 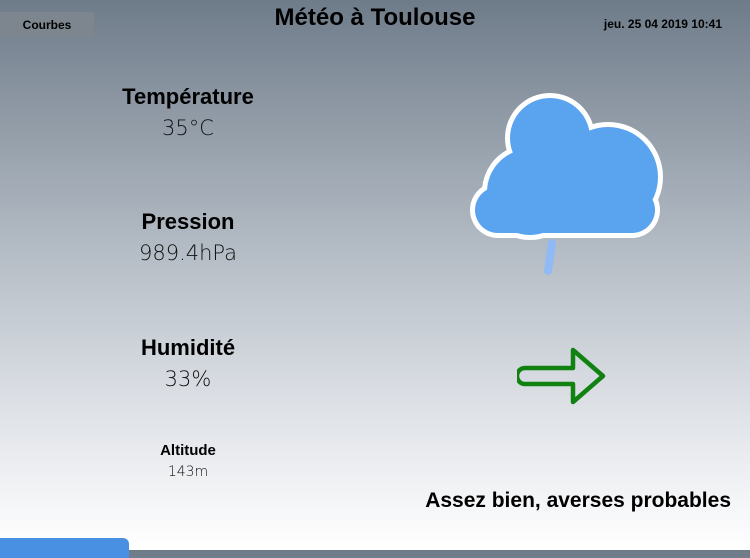 What do you see at coordinates (188, 379) in the screenshot?
I see `humidity-value: 33%` at bounding box center [188, 379].